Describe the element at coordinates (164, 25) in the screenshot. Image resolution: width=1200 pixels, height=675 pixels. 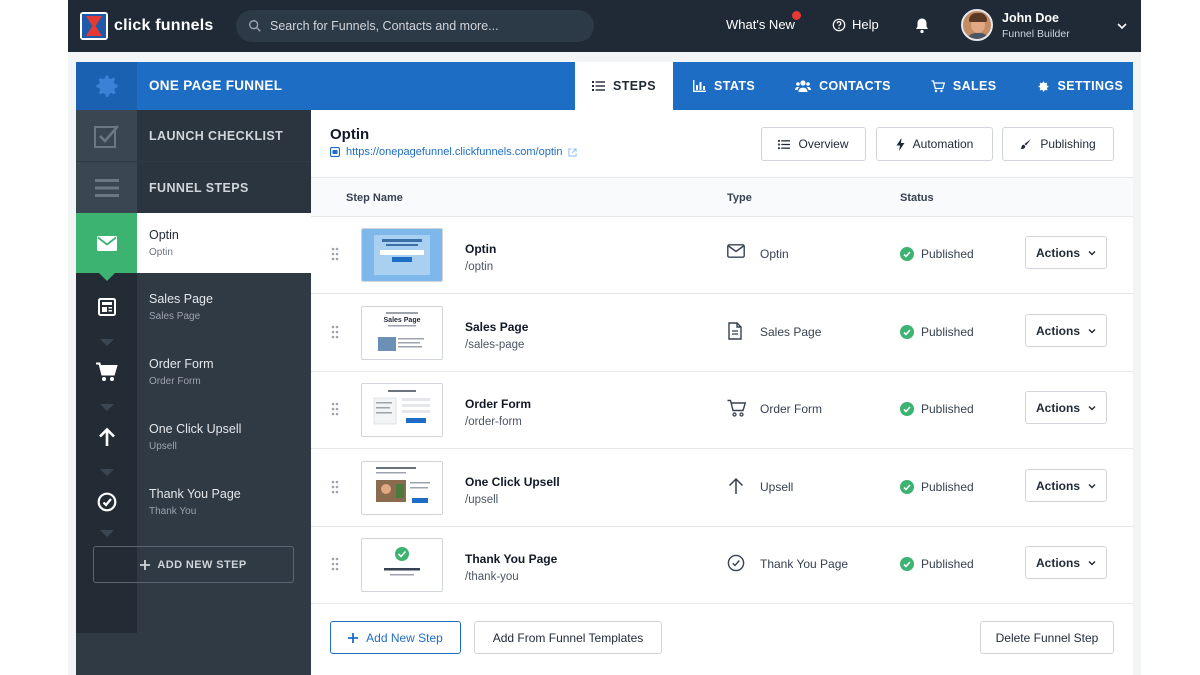
I see `brand-name: click funnels` at that location.